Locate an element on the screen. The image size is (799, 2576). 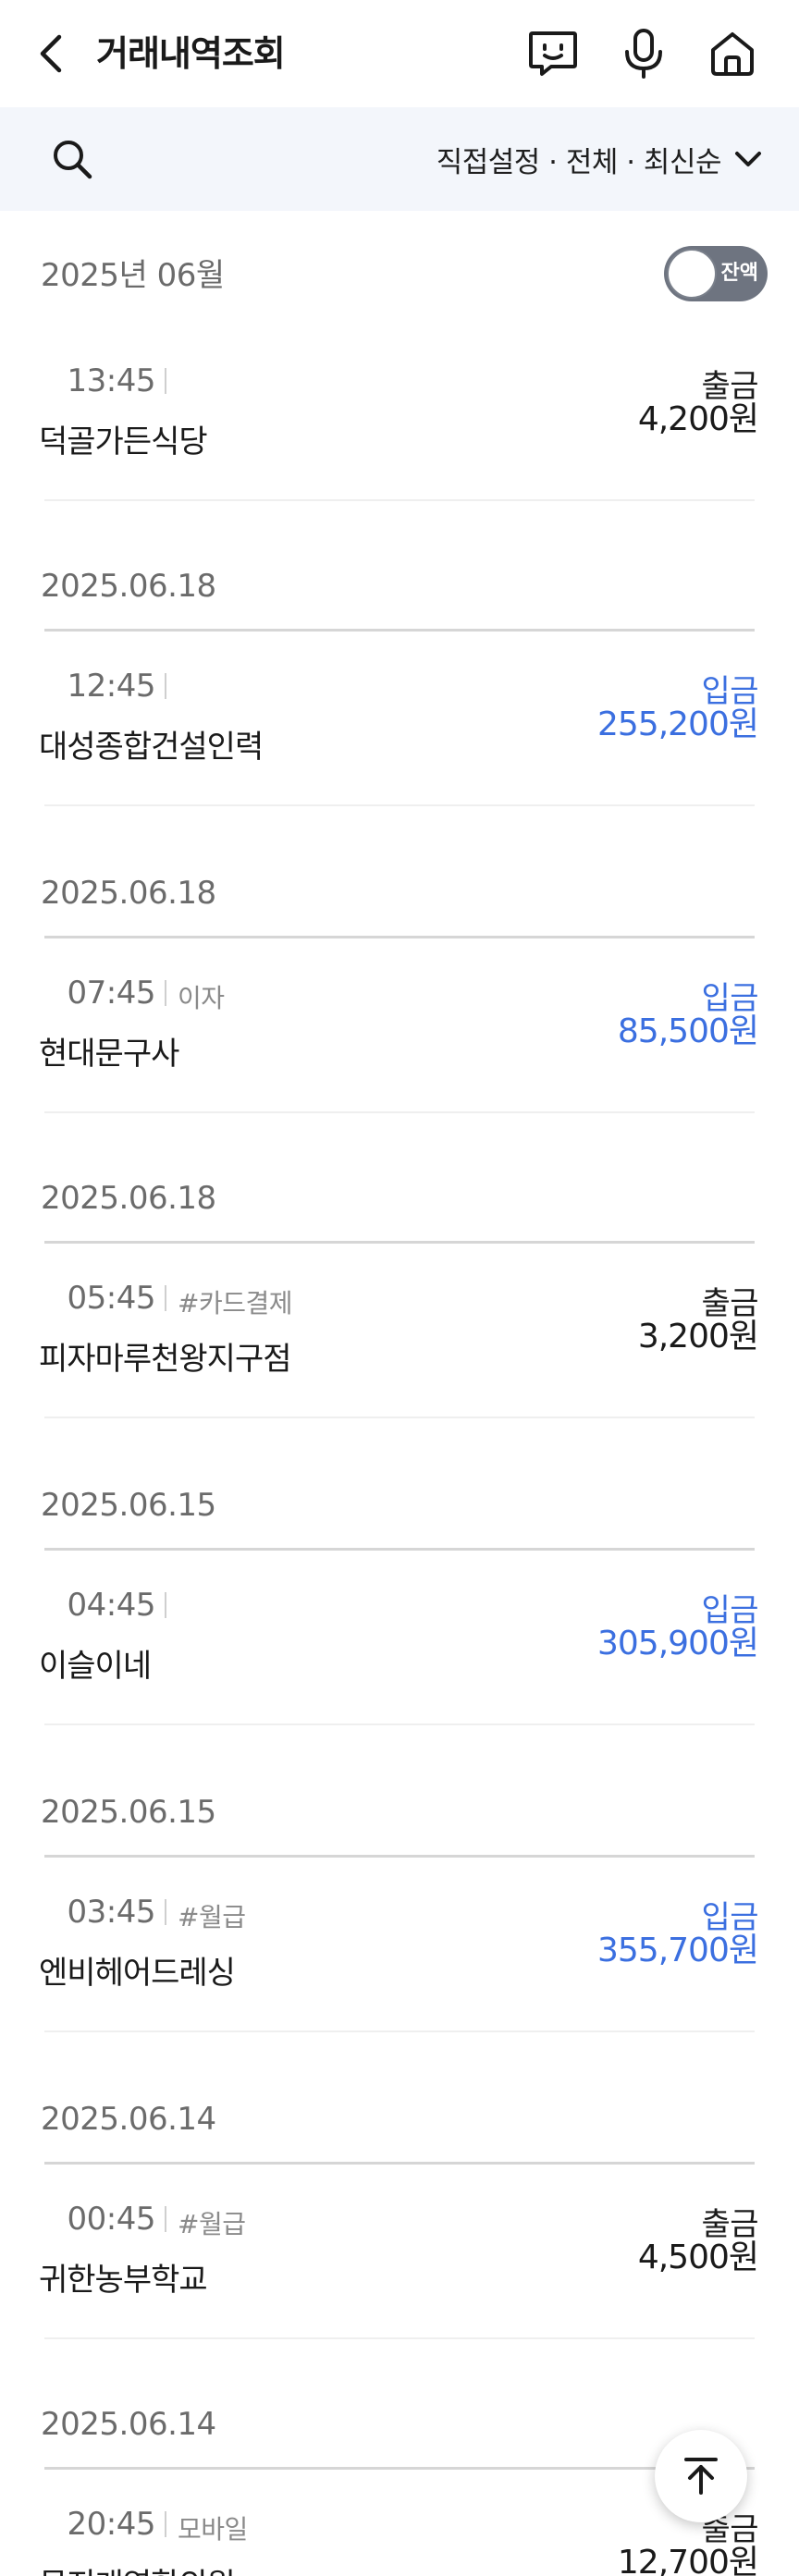
app-header: 거래내역조회 is located at coordinates (399, 54).